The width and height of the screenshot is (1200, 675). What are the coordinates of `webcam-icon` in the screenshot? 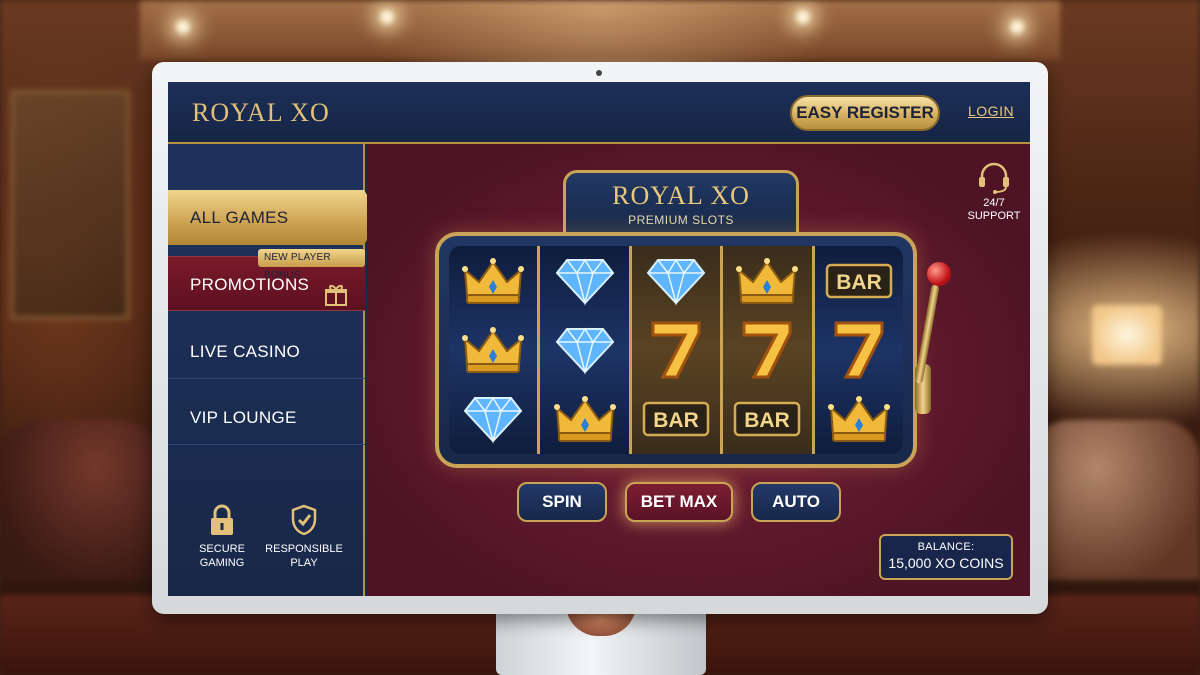 It's located at (599, 73).